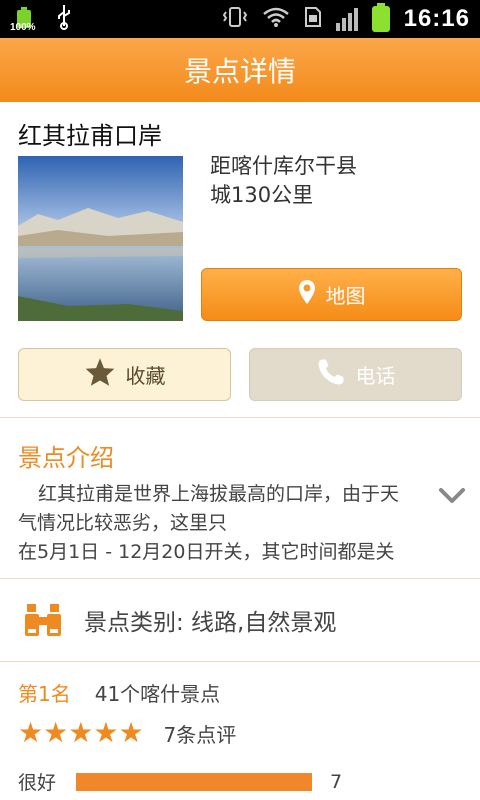 The width and height of the screenshot is (480, 800). I want to click on distance-text: 距喀什库尔干县 城130公里, so click(305, 181).